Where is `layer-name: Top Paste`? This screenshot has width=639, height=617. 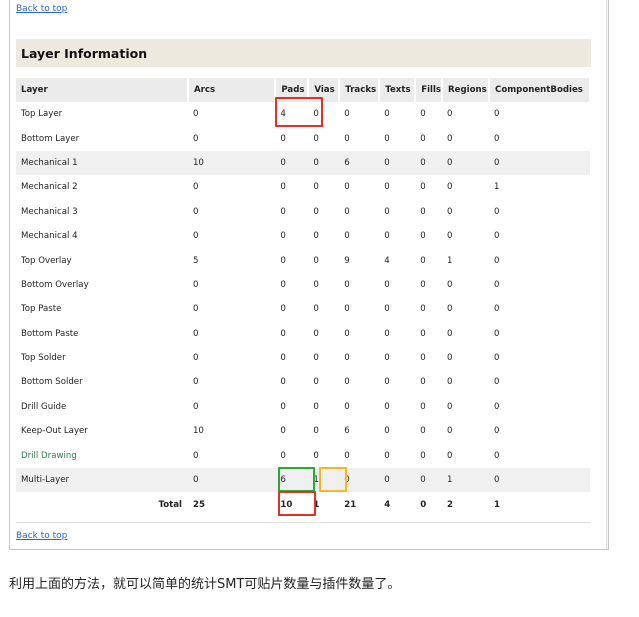
layer-name: Top Paste is located at coordinates (41, 309).